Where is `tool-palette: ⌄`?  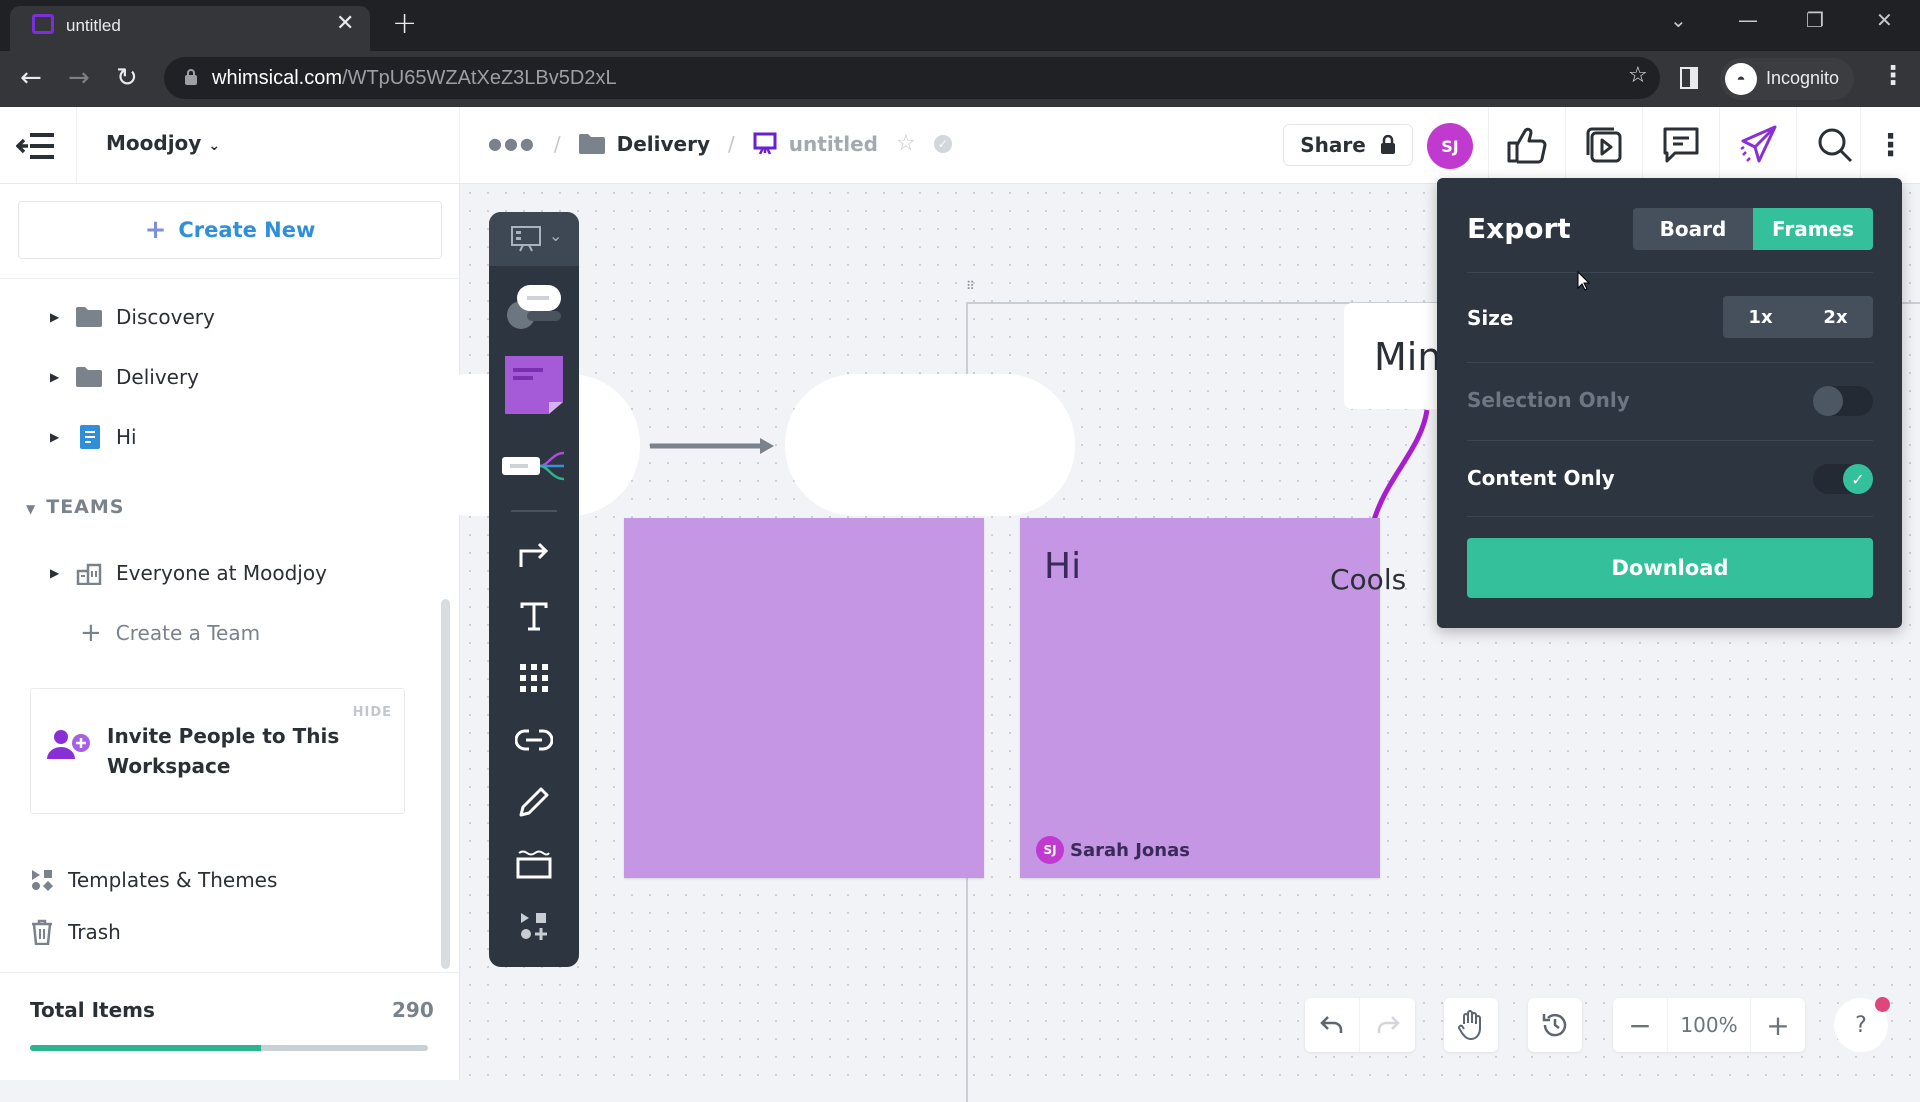 tool-palette: ⌄ is located at coordinates (534, 589).